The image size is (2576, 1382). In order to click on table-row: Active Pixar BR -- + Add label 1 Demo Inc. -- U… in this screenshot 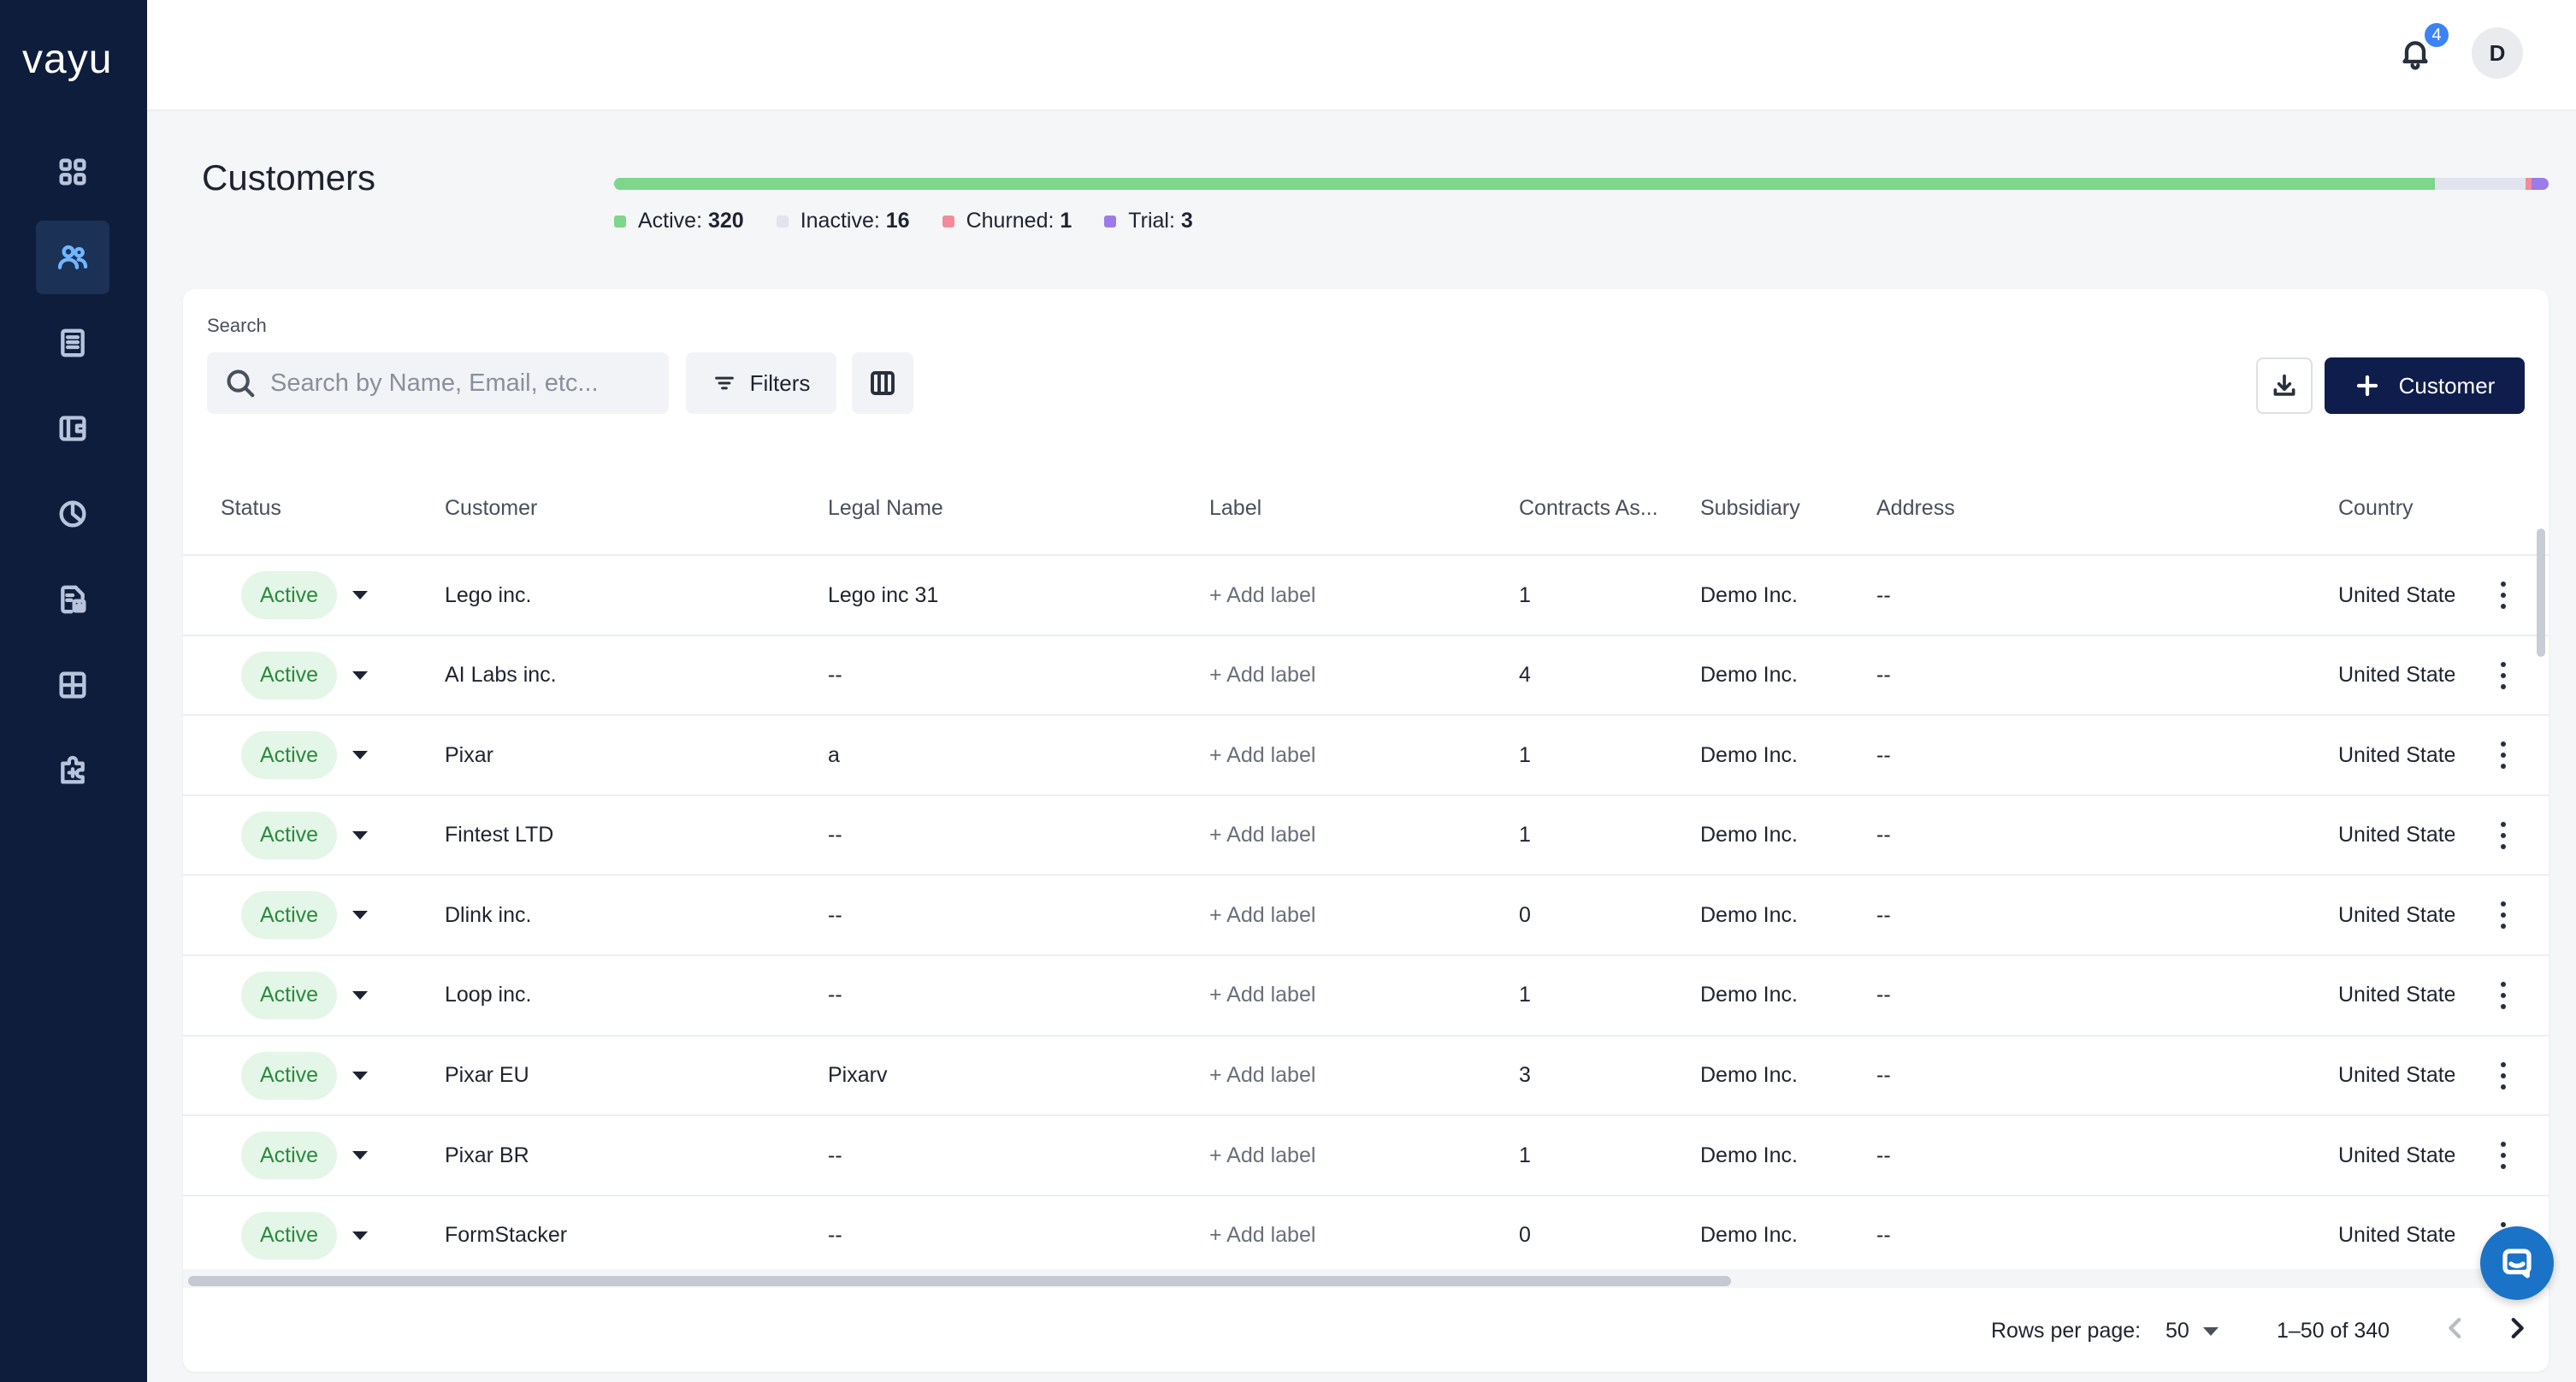, I will do `click(1366, 1156)`.